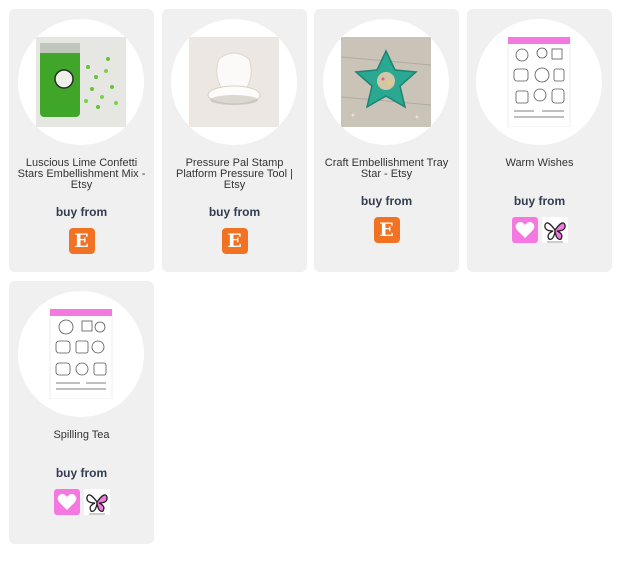 The image size is (620, 566). I want to click on product-title: Warm Wishes, so click(539, 163).